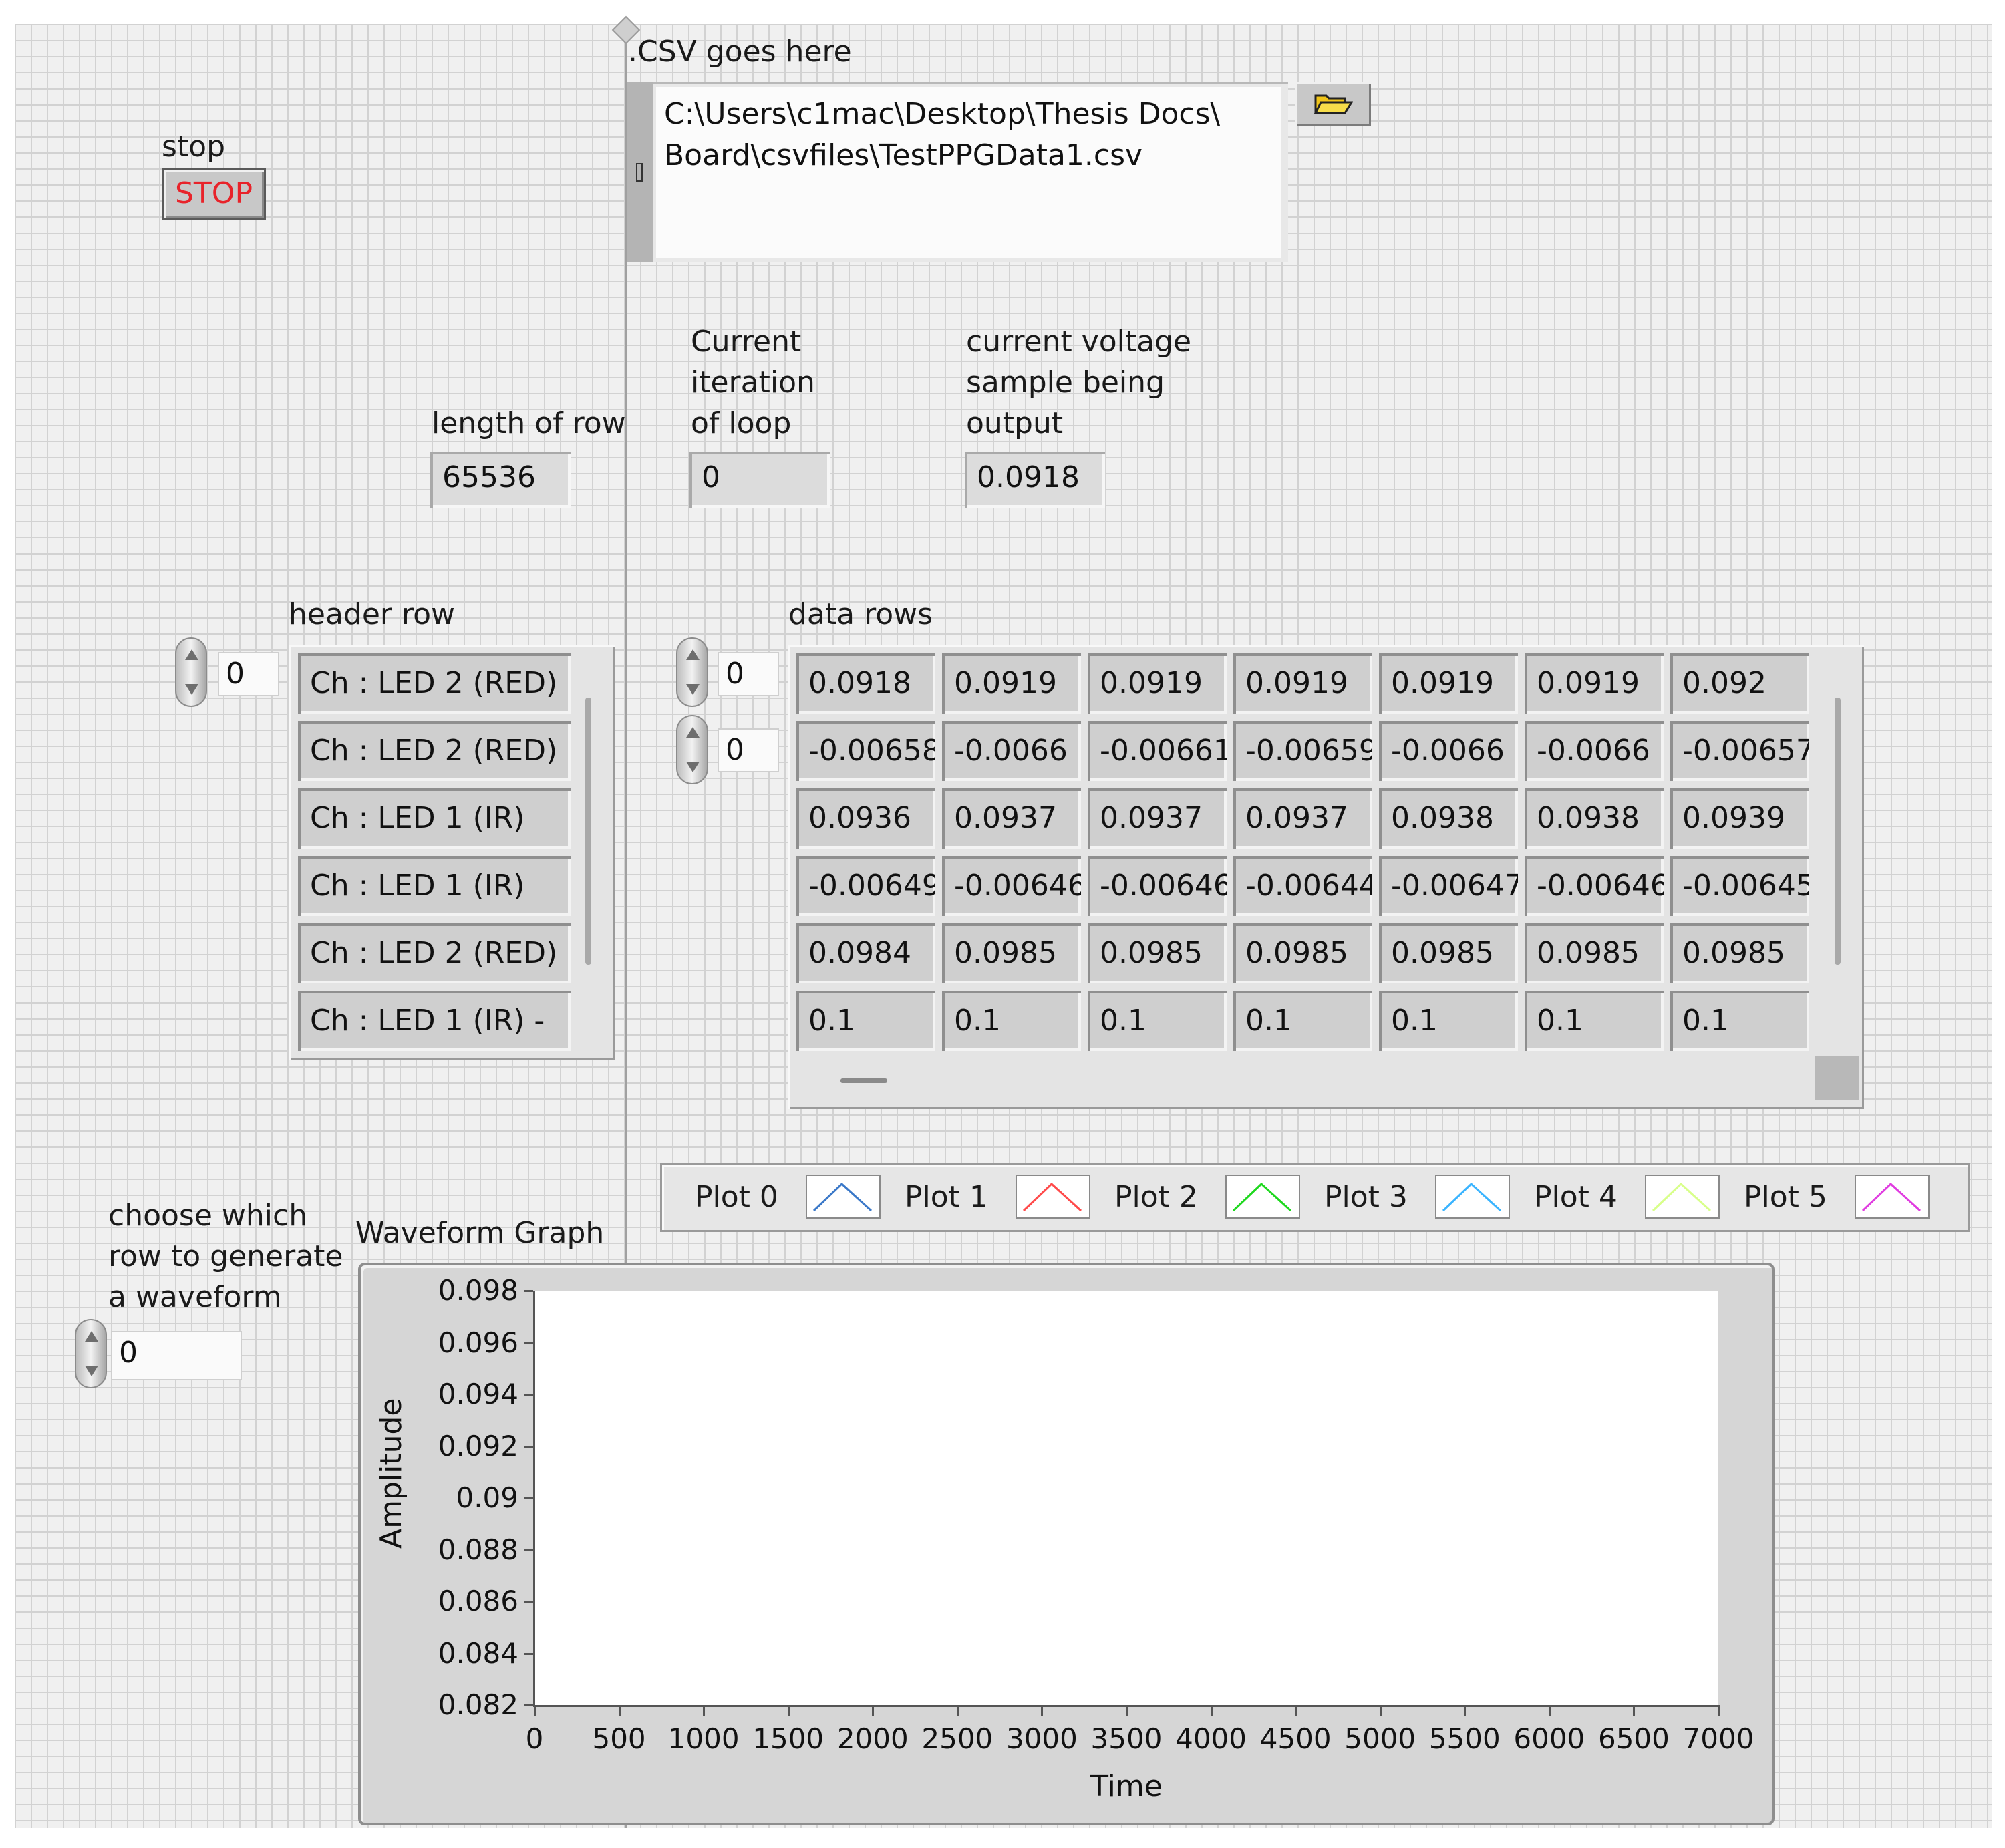  I want to click on header-row-cell: Ch : LED 1 (IR) -, so click(434, 1021).